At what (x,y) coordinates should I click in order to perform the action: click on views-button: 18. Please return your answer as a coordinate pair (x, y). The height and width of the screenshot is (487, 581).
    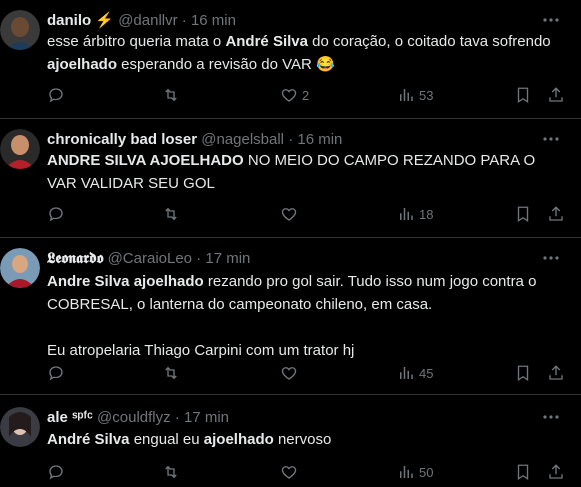
    Looking at the image, I should click on (415, 214).